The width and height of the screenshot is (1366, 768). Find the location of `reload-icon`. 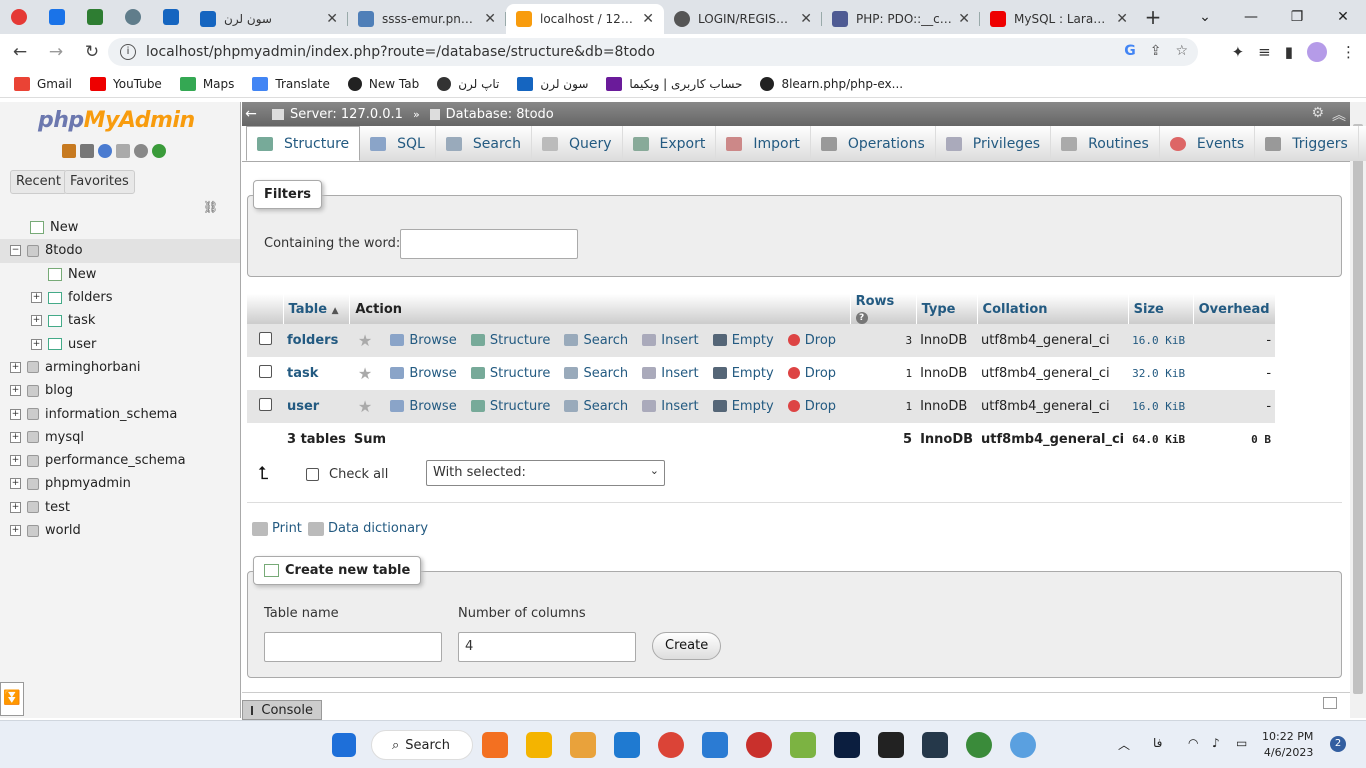

reload-icon is located at coordinates (159, 151).